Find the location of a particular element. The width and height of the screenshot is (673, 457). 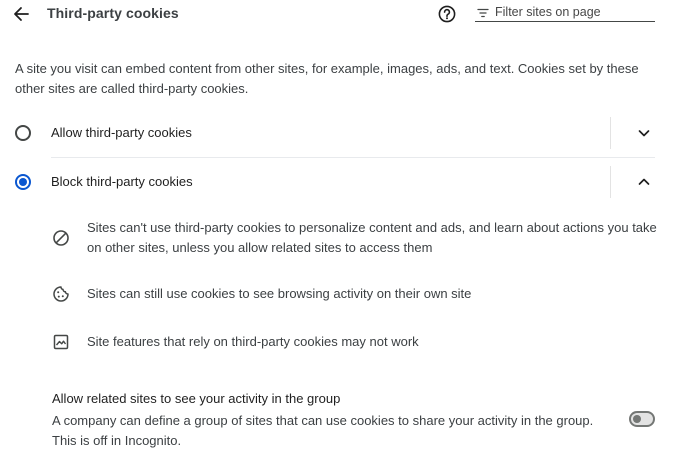

filter-field is located at coordinates (565, 12).